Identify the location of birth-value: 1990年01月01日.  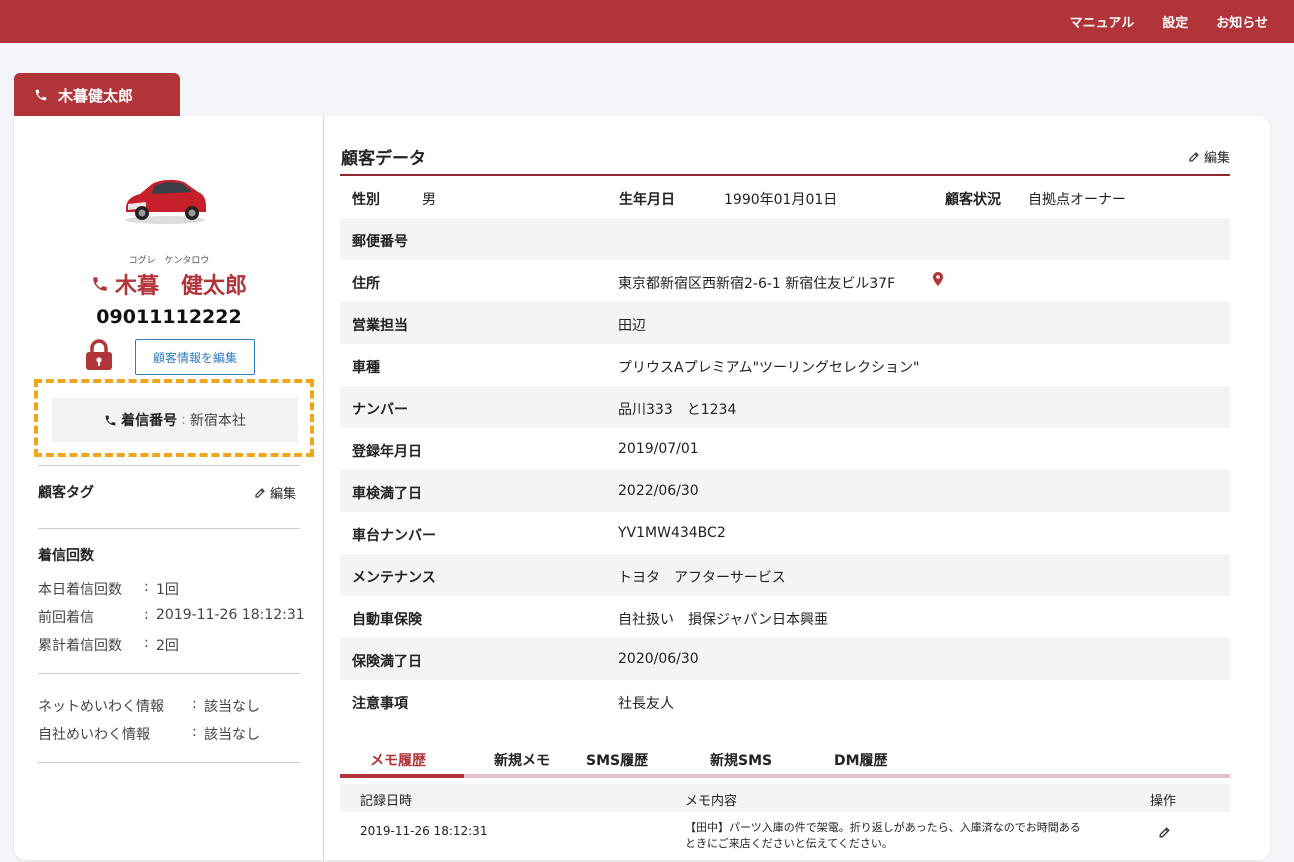
(781, 200).